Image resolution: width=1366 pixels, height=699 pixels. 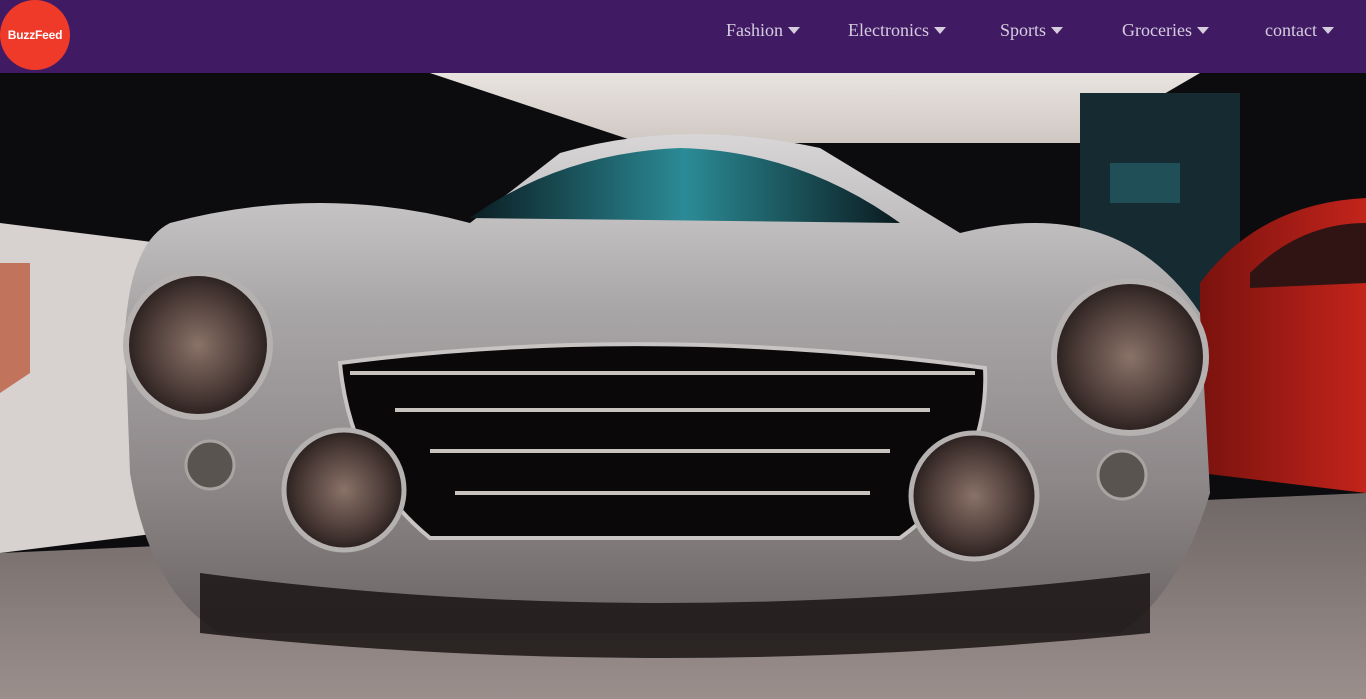 What do you see at coordinates (1157, 30) in the screenshot?
I see `nav-label: Groceries` at bounding box center [1157, 30].